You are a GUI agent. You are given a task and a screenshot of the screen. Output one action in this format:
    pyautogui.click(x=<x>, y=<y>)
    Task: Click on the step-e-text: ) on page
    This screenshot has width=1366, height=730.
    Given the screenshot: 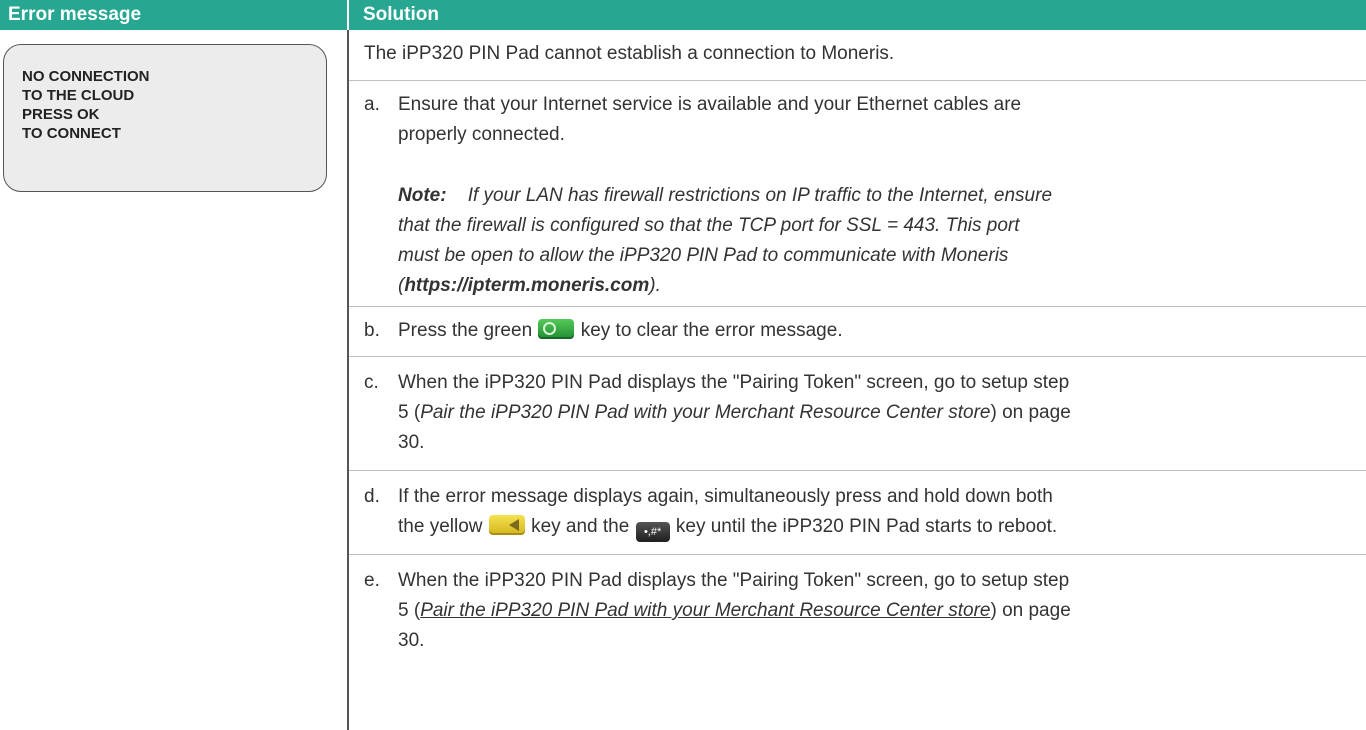 What is the action you would take?
    pyautogui.click(x=1030, y=610)
    